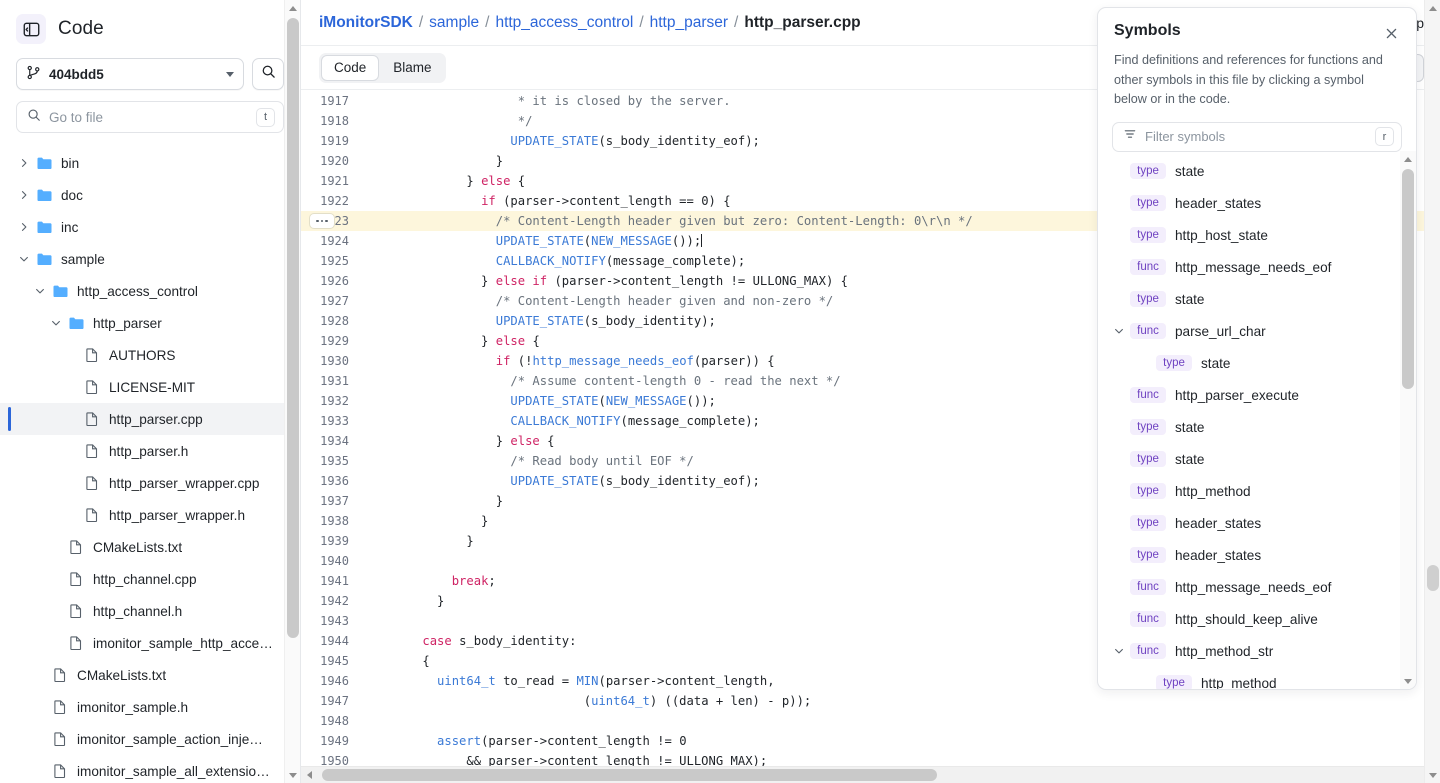  Describe the element at coordinates (150, 291) in the screenshot. I see `tree-folder-http-access-control: http_access_control` at that location.